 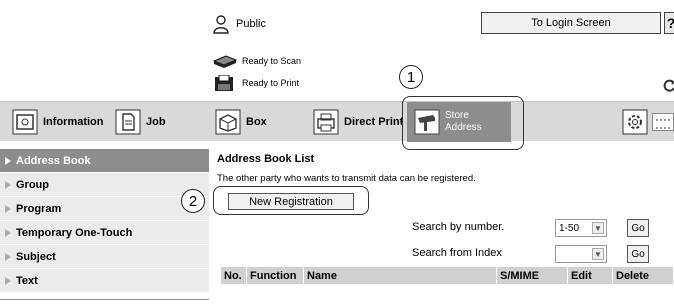 What do you see at coordinates (271, 83) in the screenshot?
I see `print-status-text: Ready to Print` at bounding box center [271, 83].